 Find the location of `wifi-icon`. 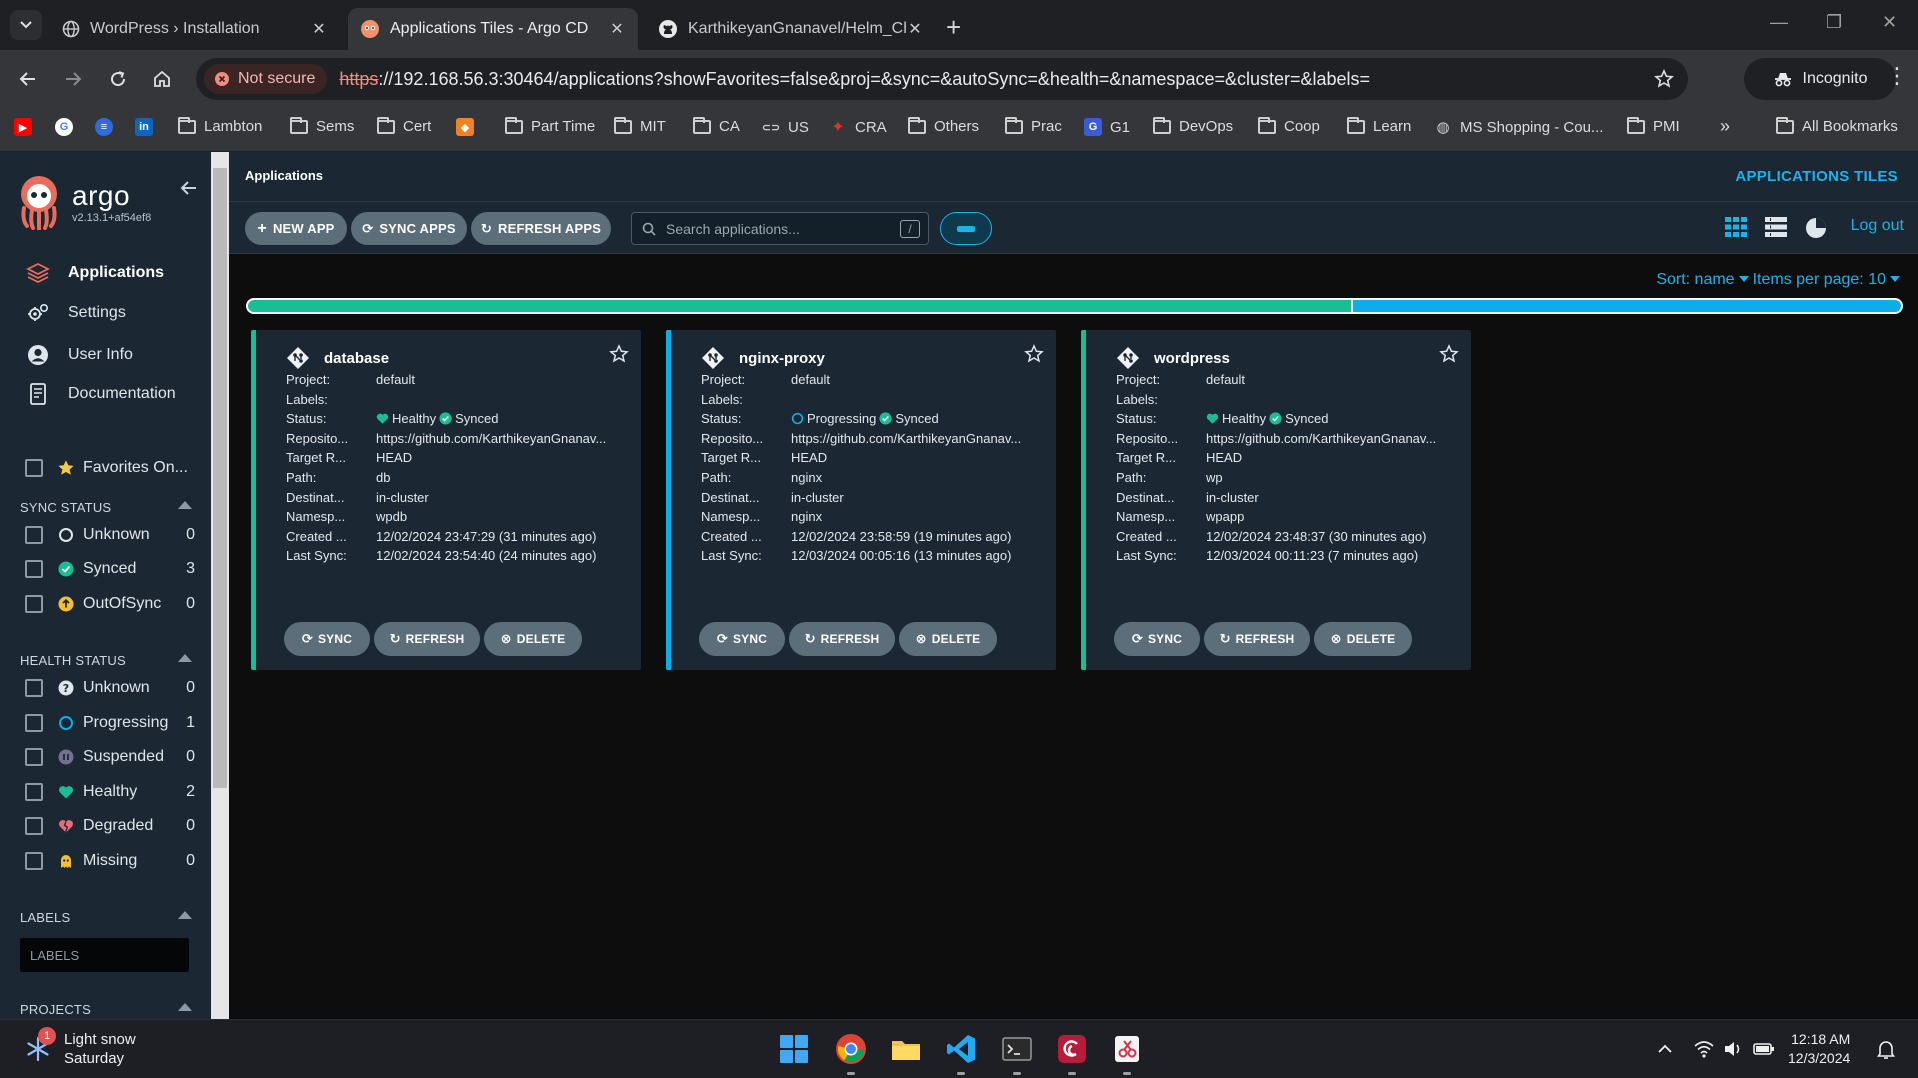

wifi-icon is located at coordinates (1704, 1049).